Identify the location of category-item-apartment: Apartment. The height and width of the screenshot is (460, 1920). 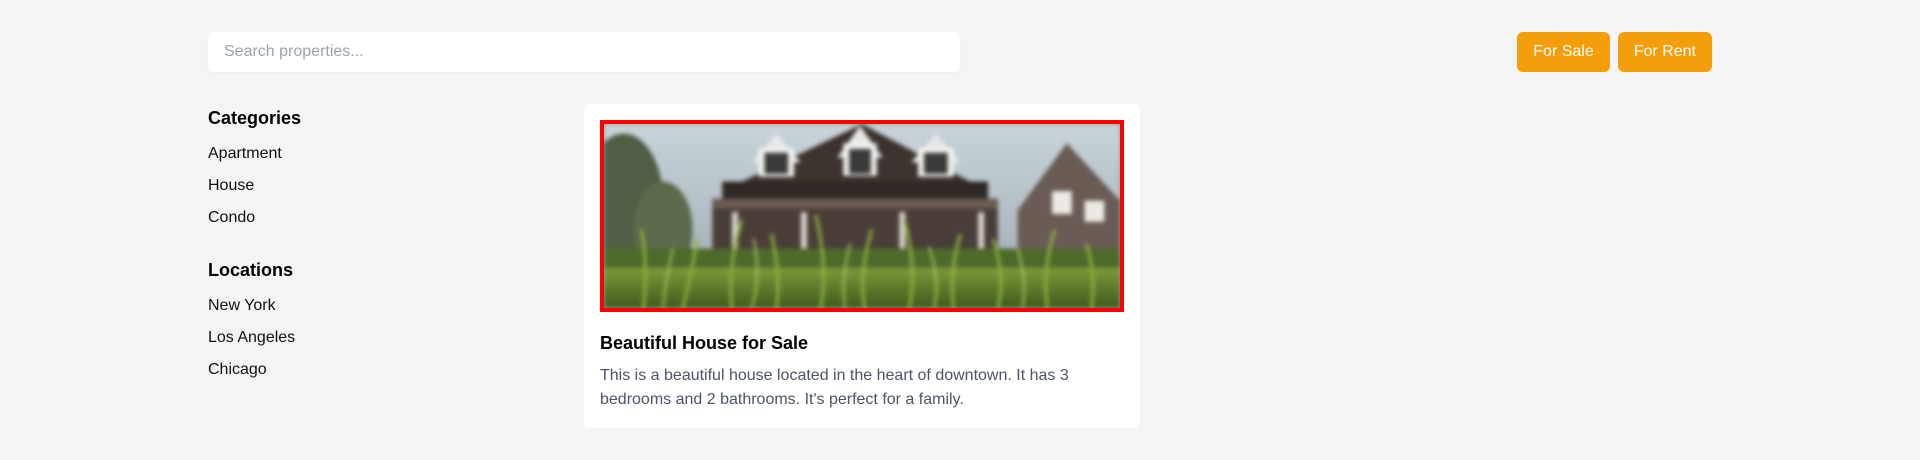
(358, 154).